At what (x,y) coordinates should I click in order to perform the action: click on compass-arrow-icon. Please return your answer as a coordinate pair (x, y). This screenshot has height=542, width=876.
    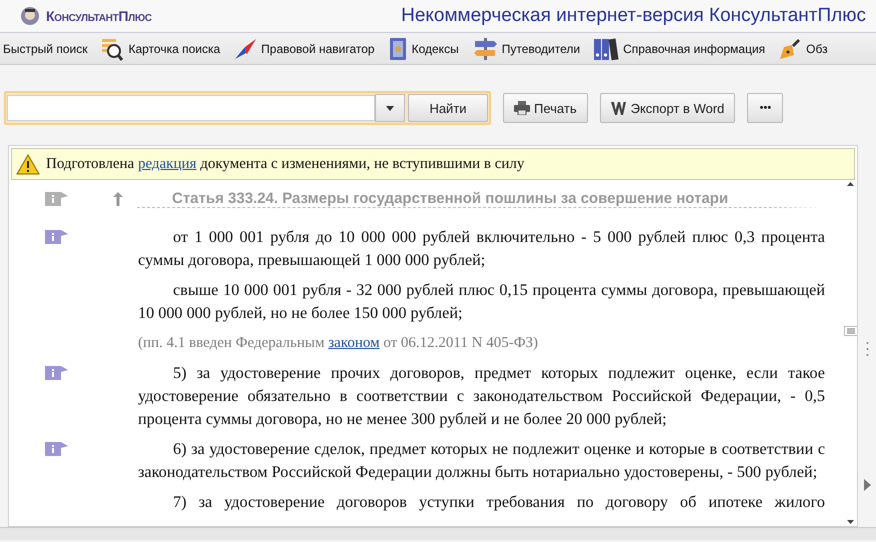
    Looking at the image, I should click on (245, 48).